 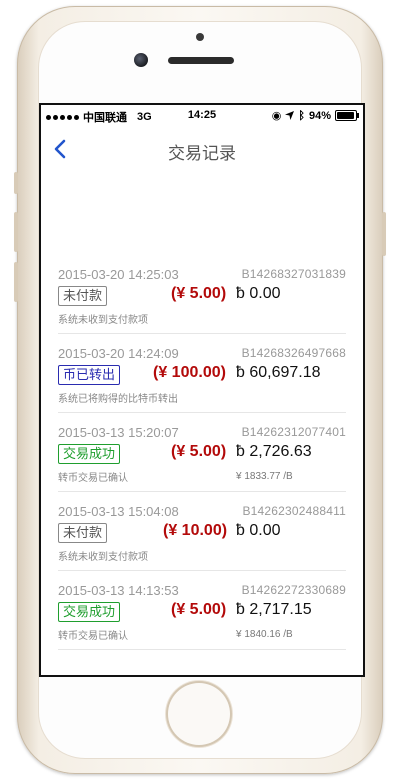 What do you see at coordinates (118, 432) in the screenshot?
I see `transaction-datetime: 2015-03-13 15:20:07` at bounding box center [118, 432].